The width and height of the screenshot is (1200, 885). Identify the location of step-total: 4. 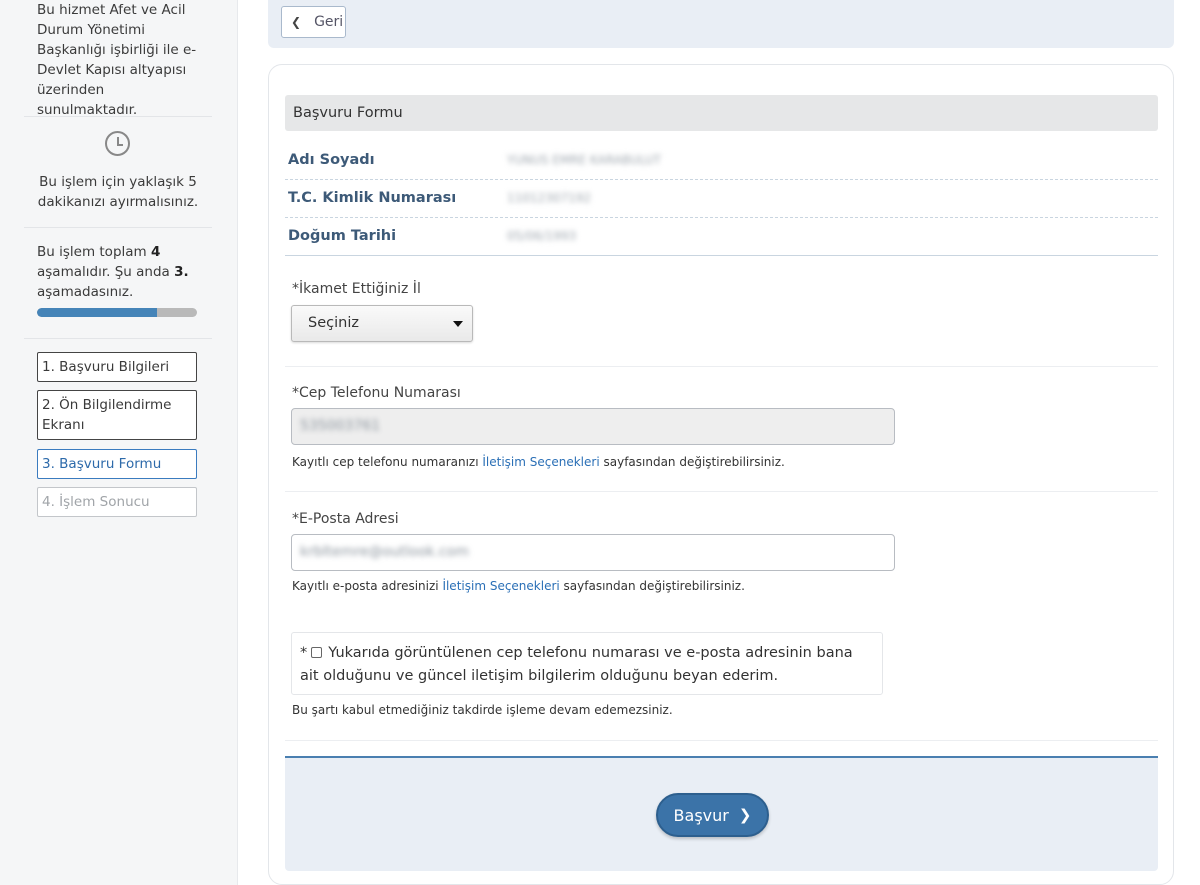
(155, 252).